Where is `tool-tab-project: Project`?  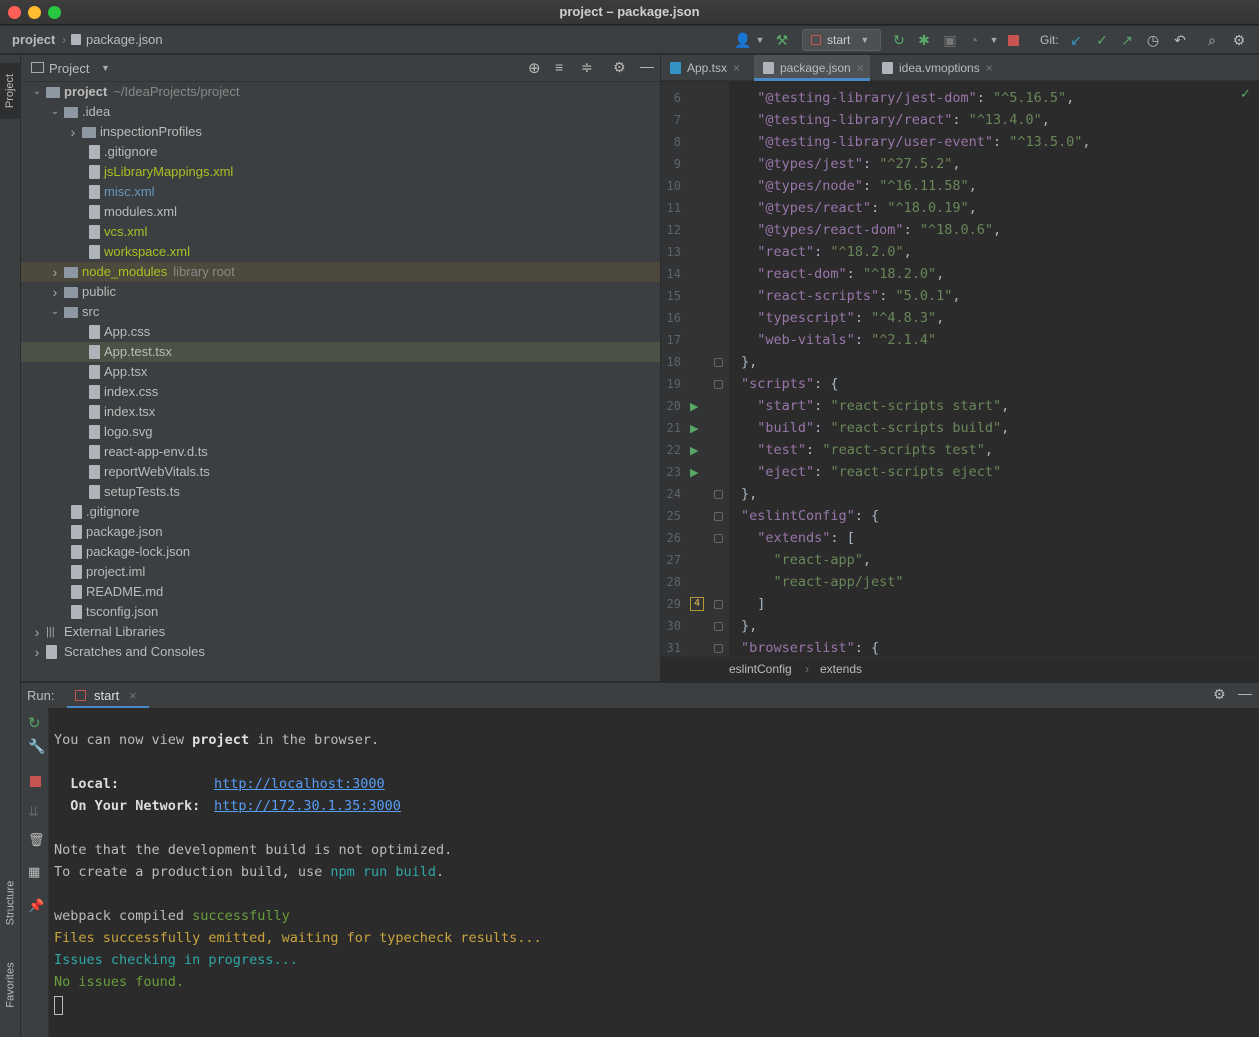 tool-tab-project: Project is located at coordinates (10, 91).